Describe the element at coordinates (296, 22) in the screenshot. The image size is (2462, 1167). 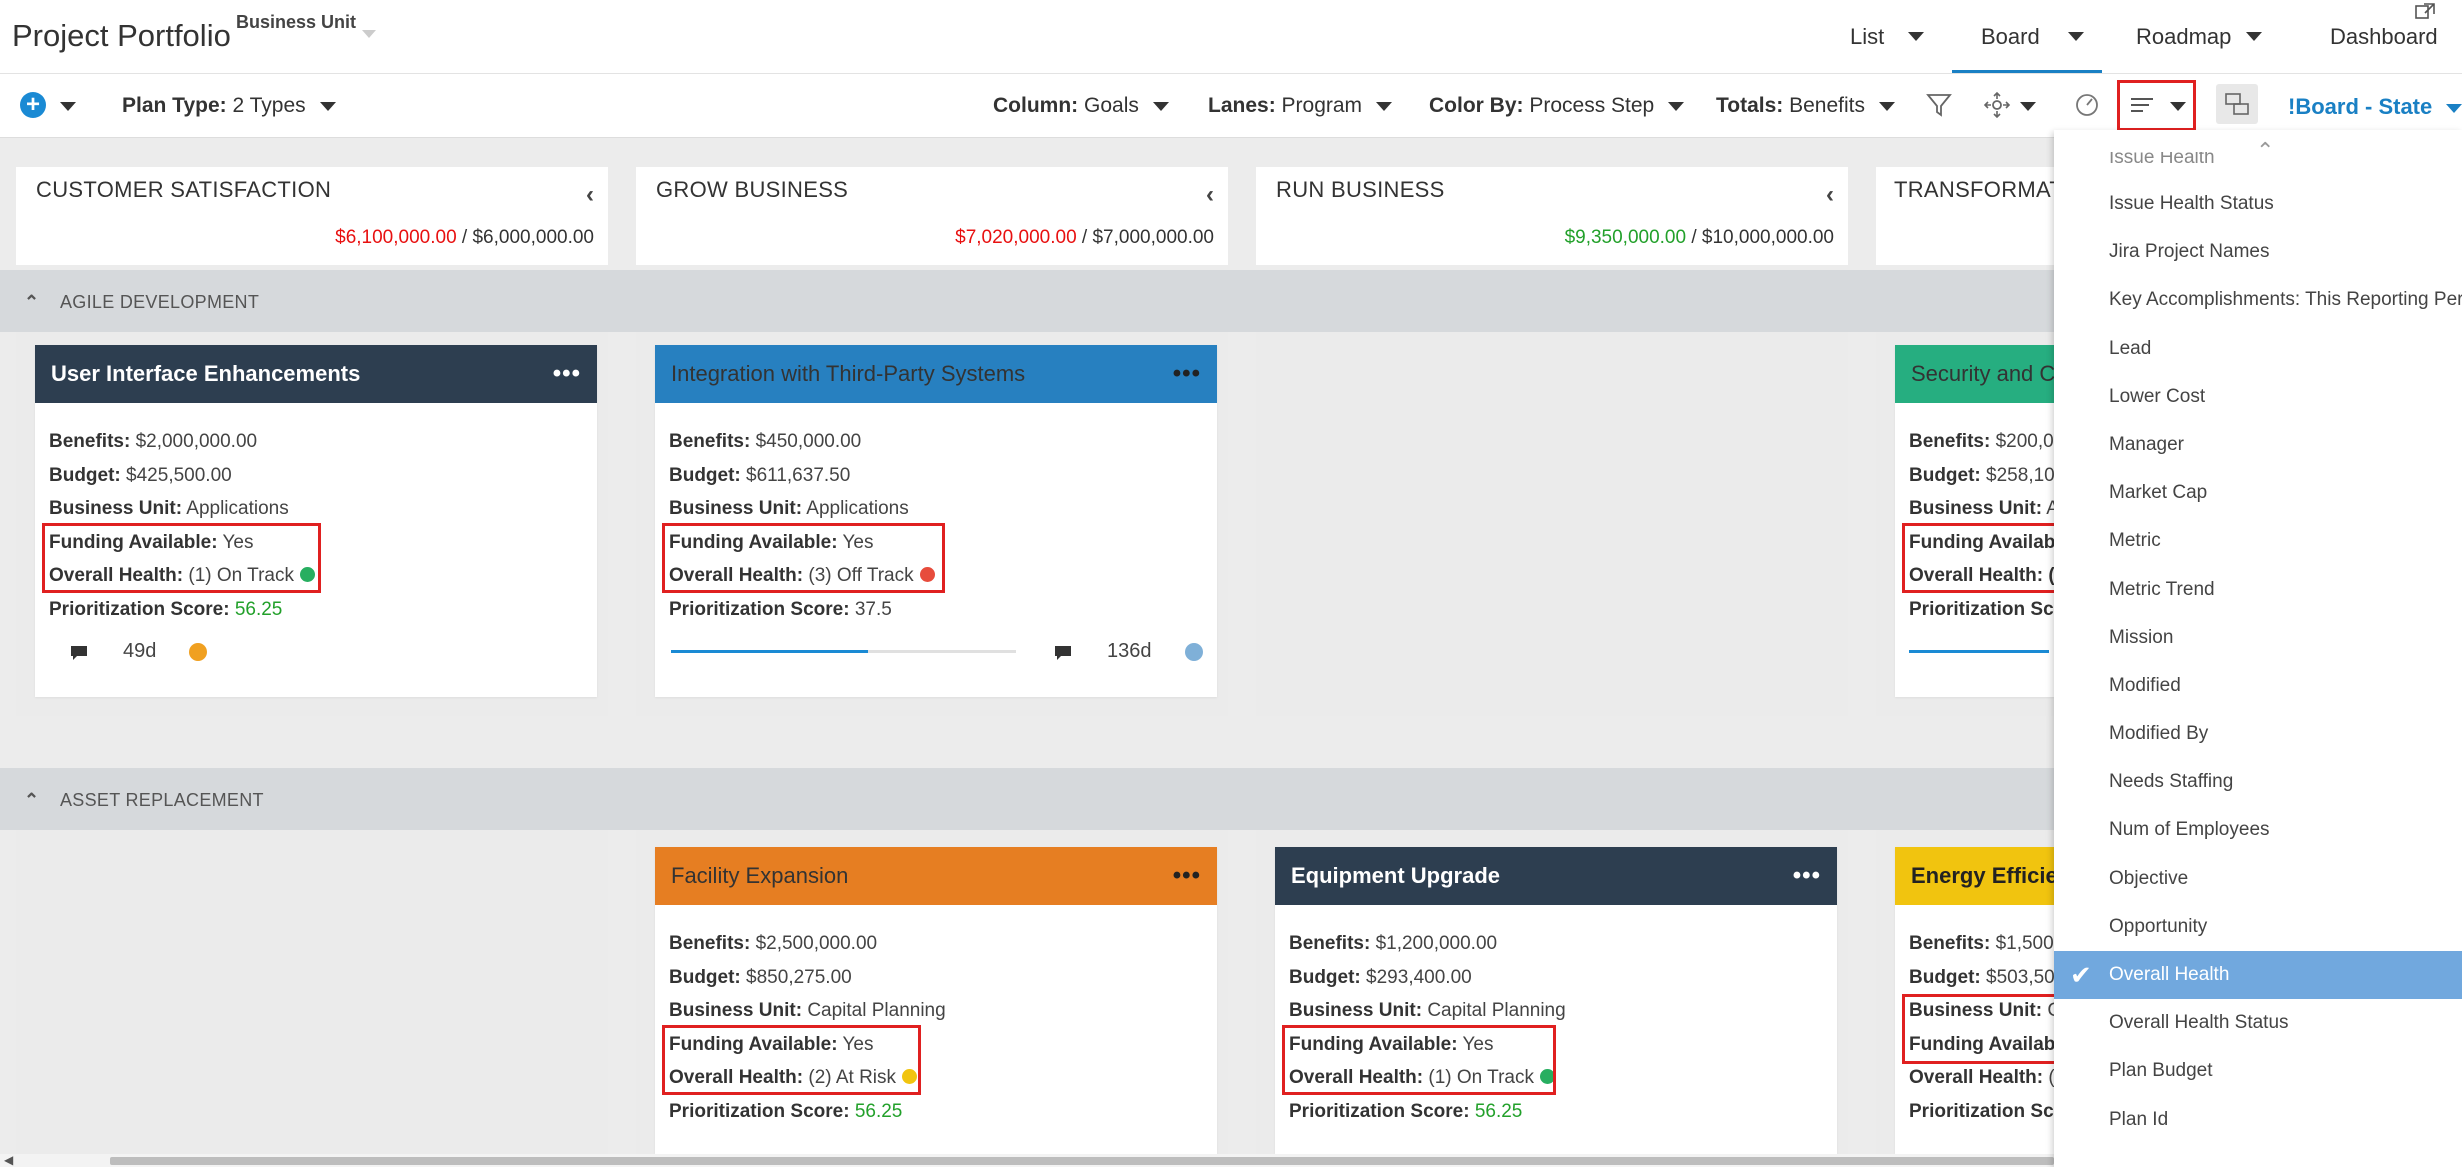
I see `business-unit-selector: Business Unit` at that location.